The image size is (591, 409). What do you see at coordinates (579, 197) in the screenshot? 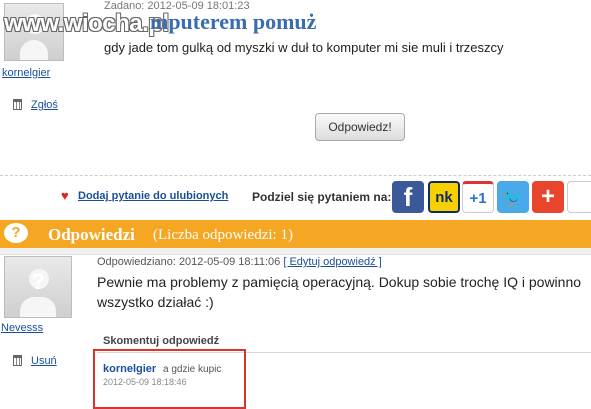
I see `share-counter` at bounding box center [579, 197].